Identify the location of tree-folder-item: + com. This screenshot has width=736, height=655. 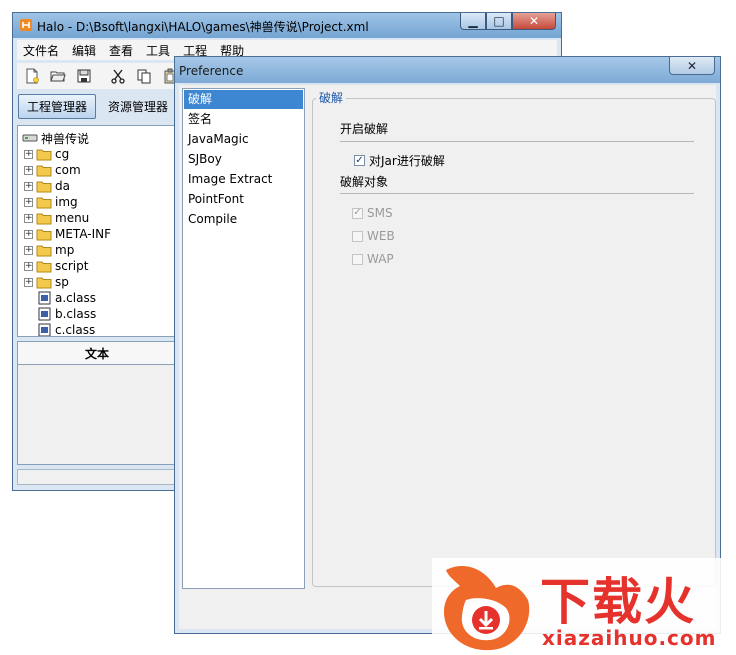
(52, 170).